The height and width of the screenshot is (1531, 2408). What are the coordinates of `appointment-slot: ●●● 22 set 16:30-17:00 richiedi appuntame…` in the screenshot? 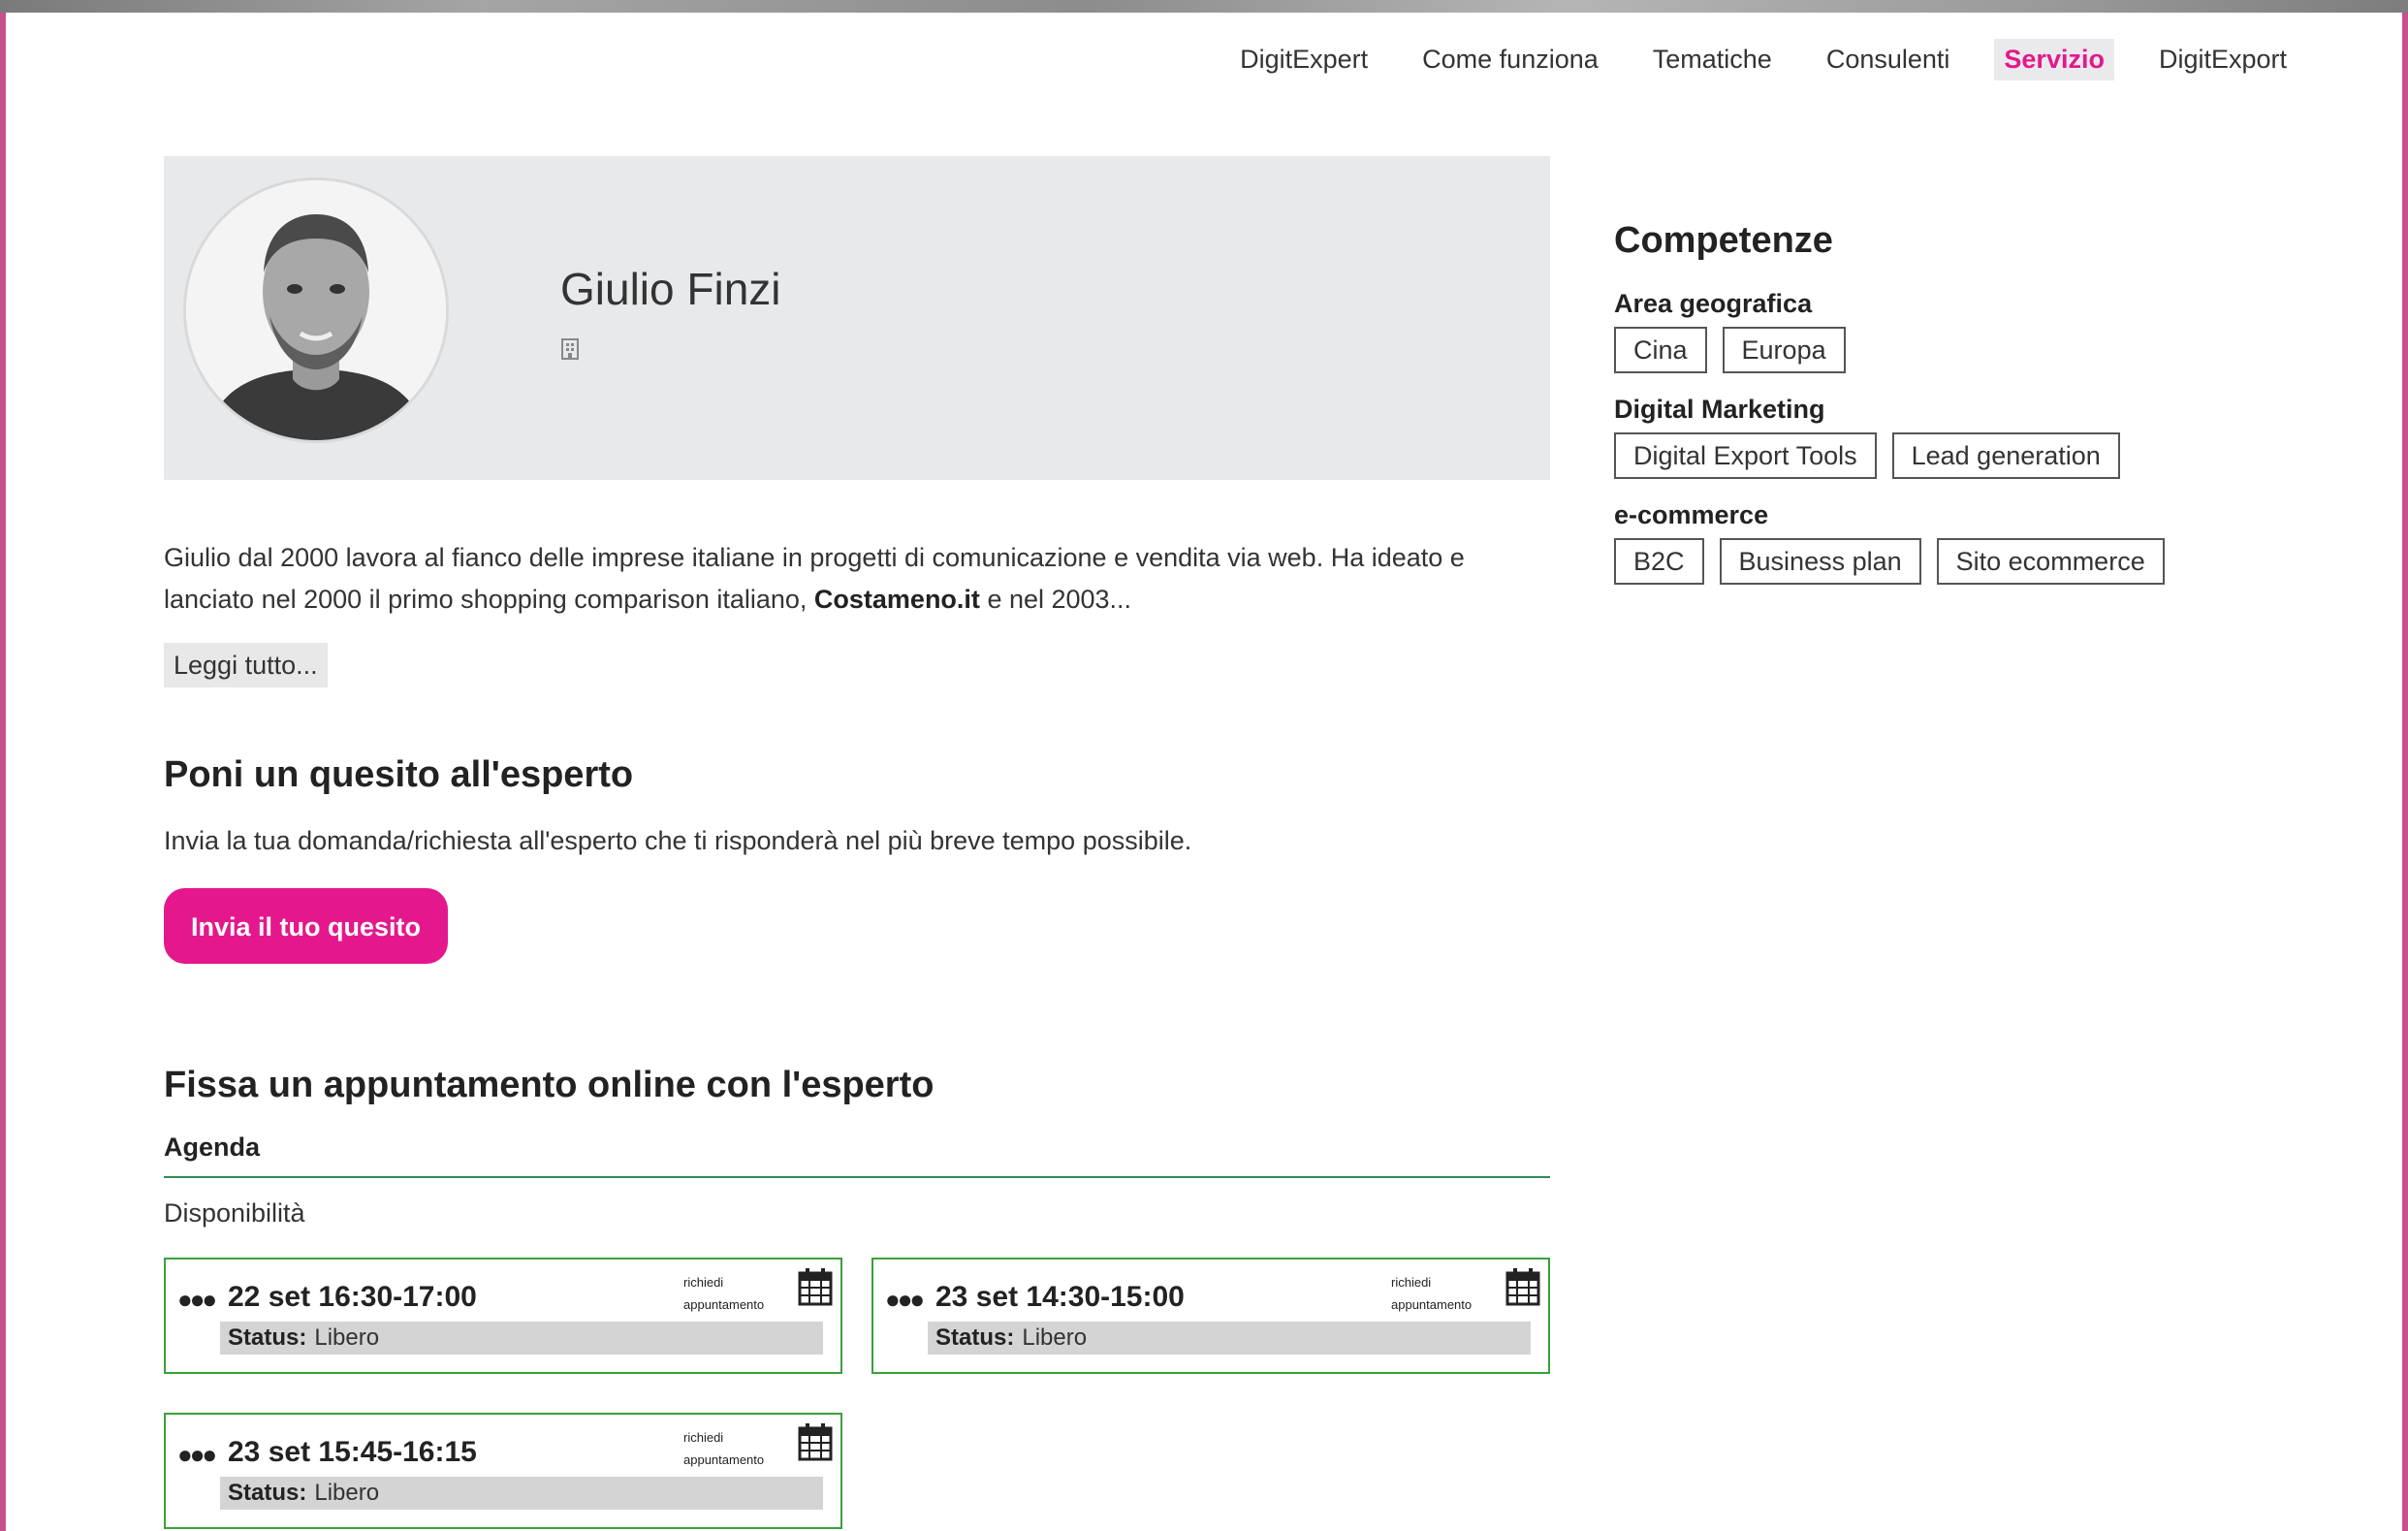 It's located at (503, 1316).